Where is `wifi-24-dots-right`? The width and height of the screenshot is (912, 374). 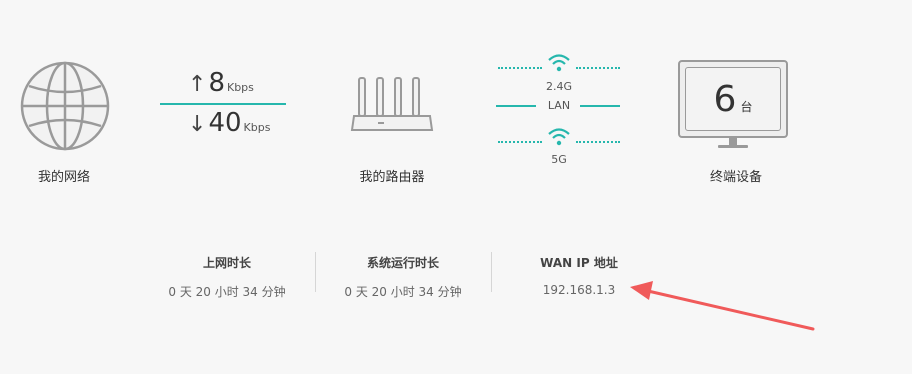 wifi-24-dots-right is located at coordinates (598, 68).